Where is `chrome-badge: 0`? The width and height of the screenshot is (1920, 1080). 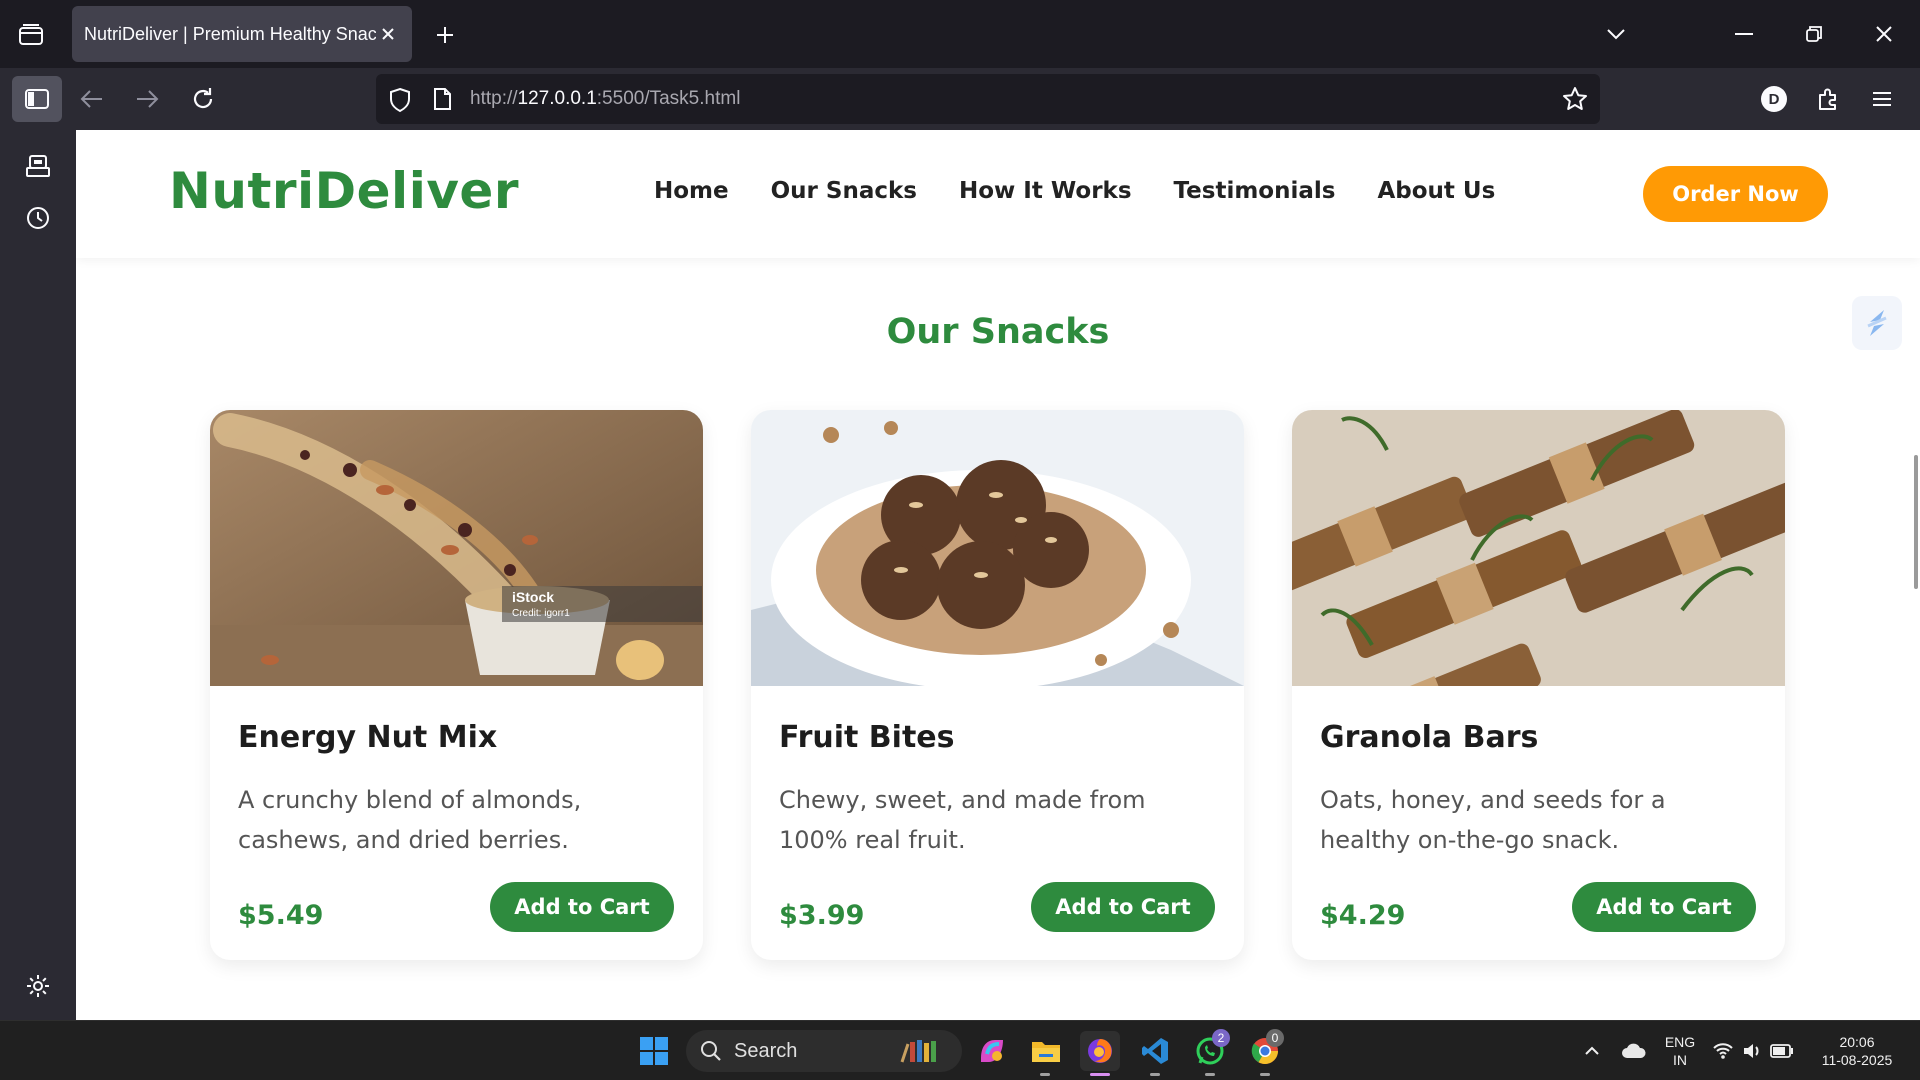 chrome-badge: 0 is located at coordinates (1275, 1038).